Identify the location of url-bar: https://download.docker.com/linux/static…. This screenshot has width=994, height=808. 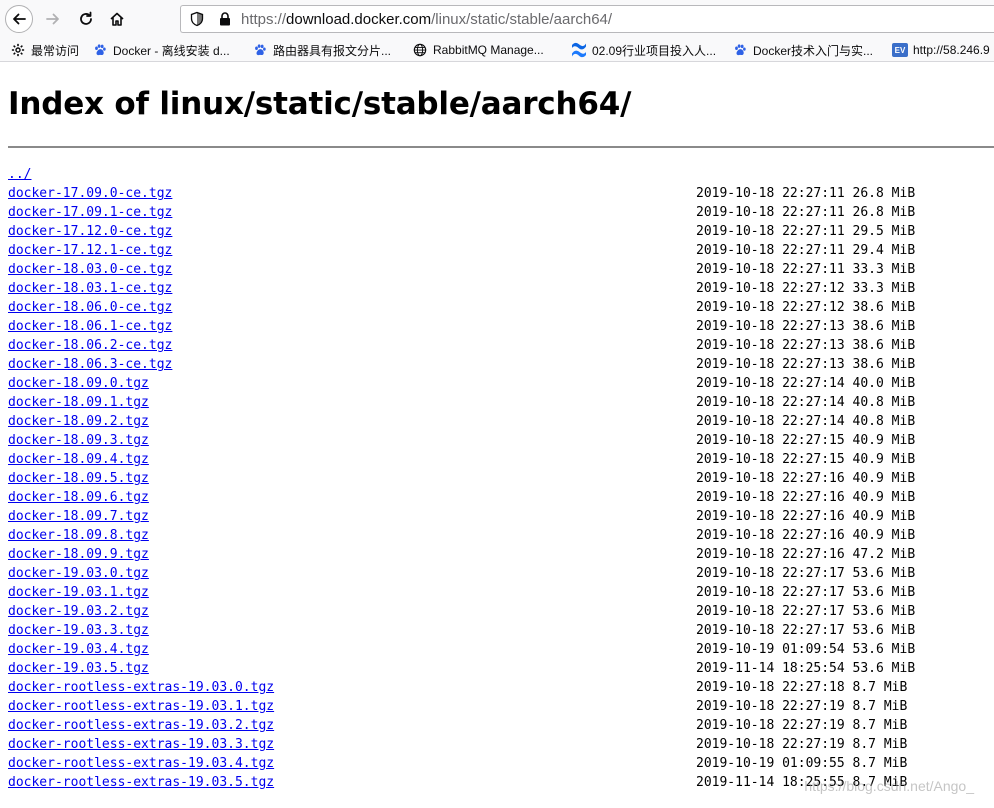
(587, 19).